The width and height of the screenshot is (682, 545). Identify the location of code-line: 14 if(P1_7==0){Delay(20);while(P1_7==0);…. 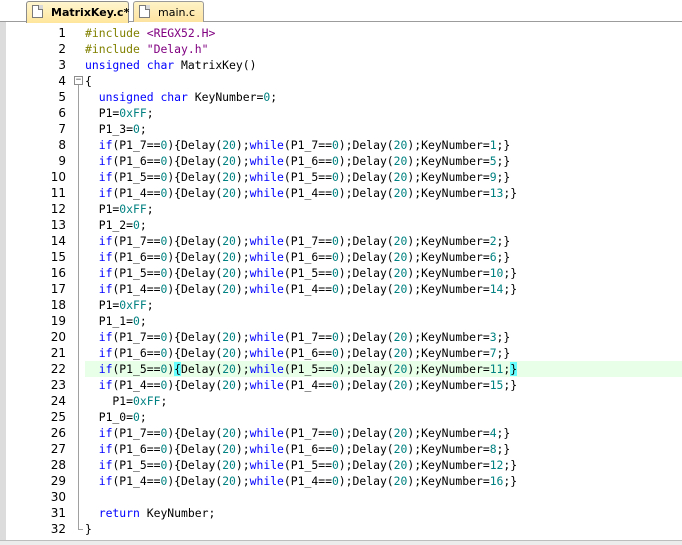
(344, 241).